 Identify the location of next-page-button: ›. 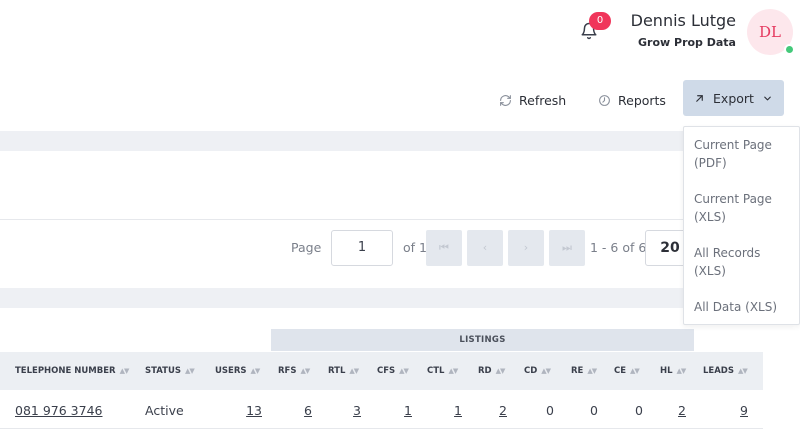
(526, 248).